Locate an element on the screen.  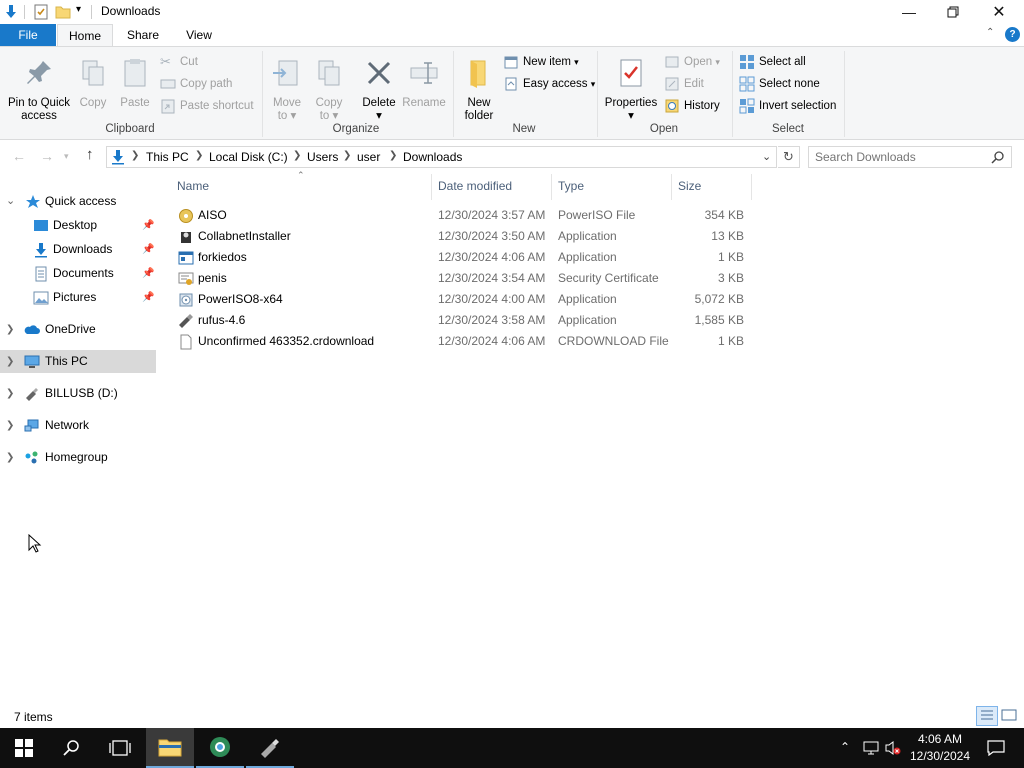
column-header-type: Type is located at coordinates (611, 186).